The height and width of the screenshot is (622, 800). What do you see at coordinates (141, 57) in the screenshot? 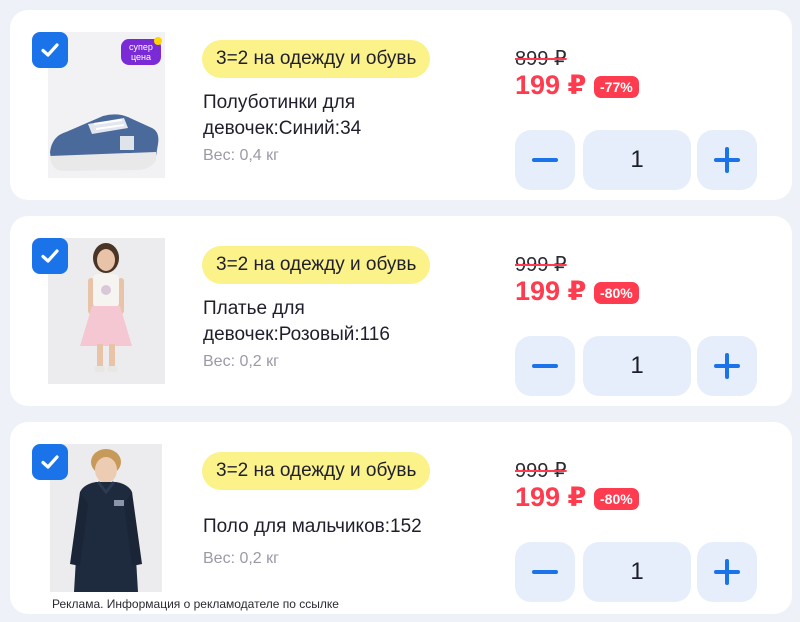
I see `svg-text: цена` at bounding box center [141, 57].